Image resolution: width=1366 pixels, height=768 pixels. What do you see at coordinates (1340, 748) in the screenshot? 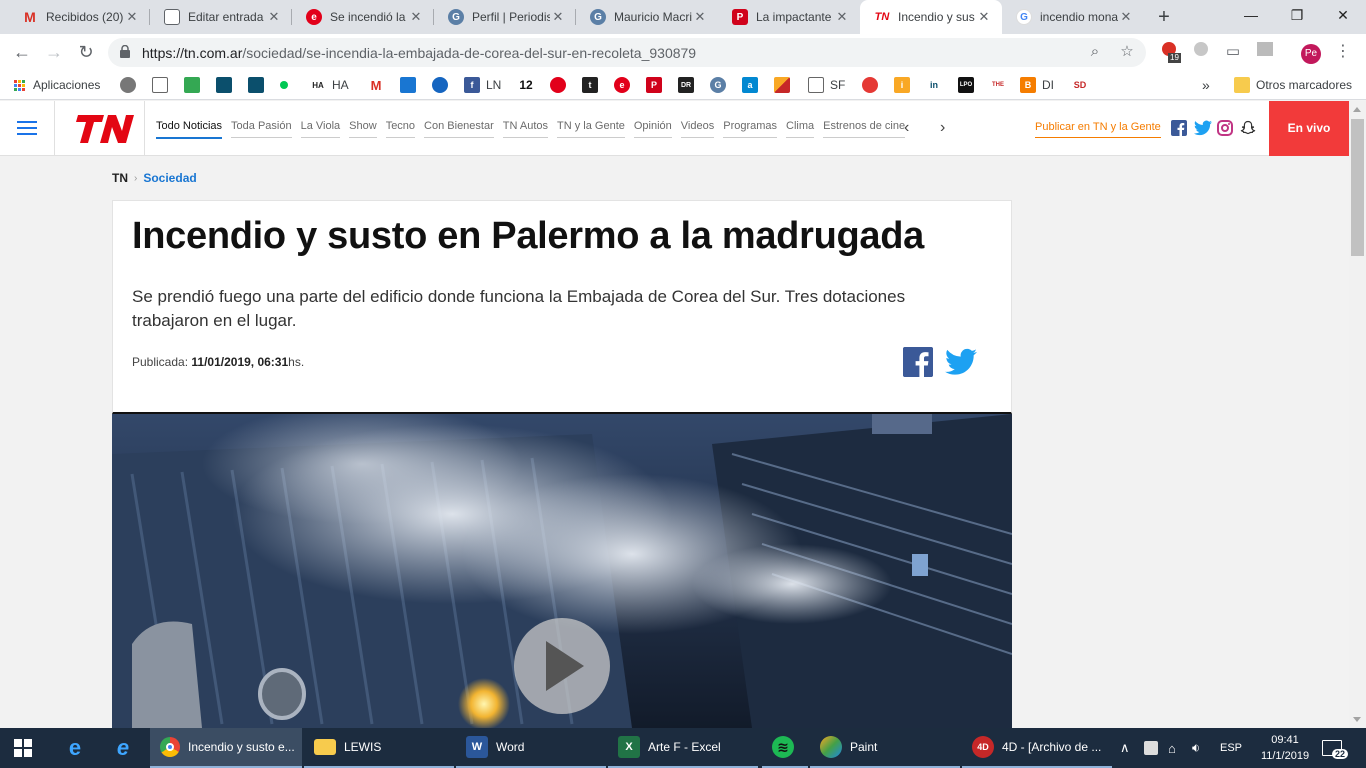
I see `action-center-button: 22` at bounding box center [1340, 748].